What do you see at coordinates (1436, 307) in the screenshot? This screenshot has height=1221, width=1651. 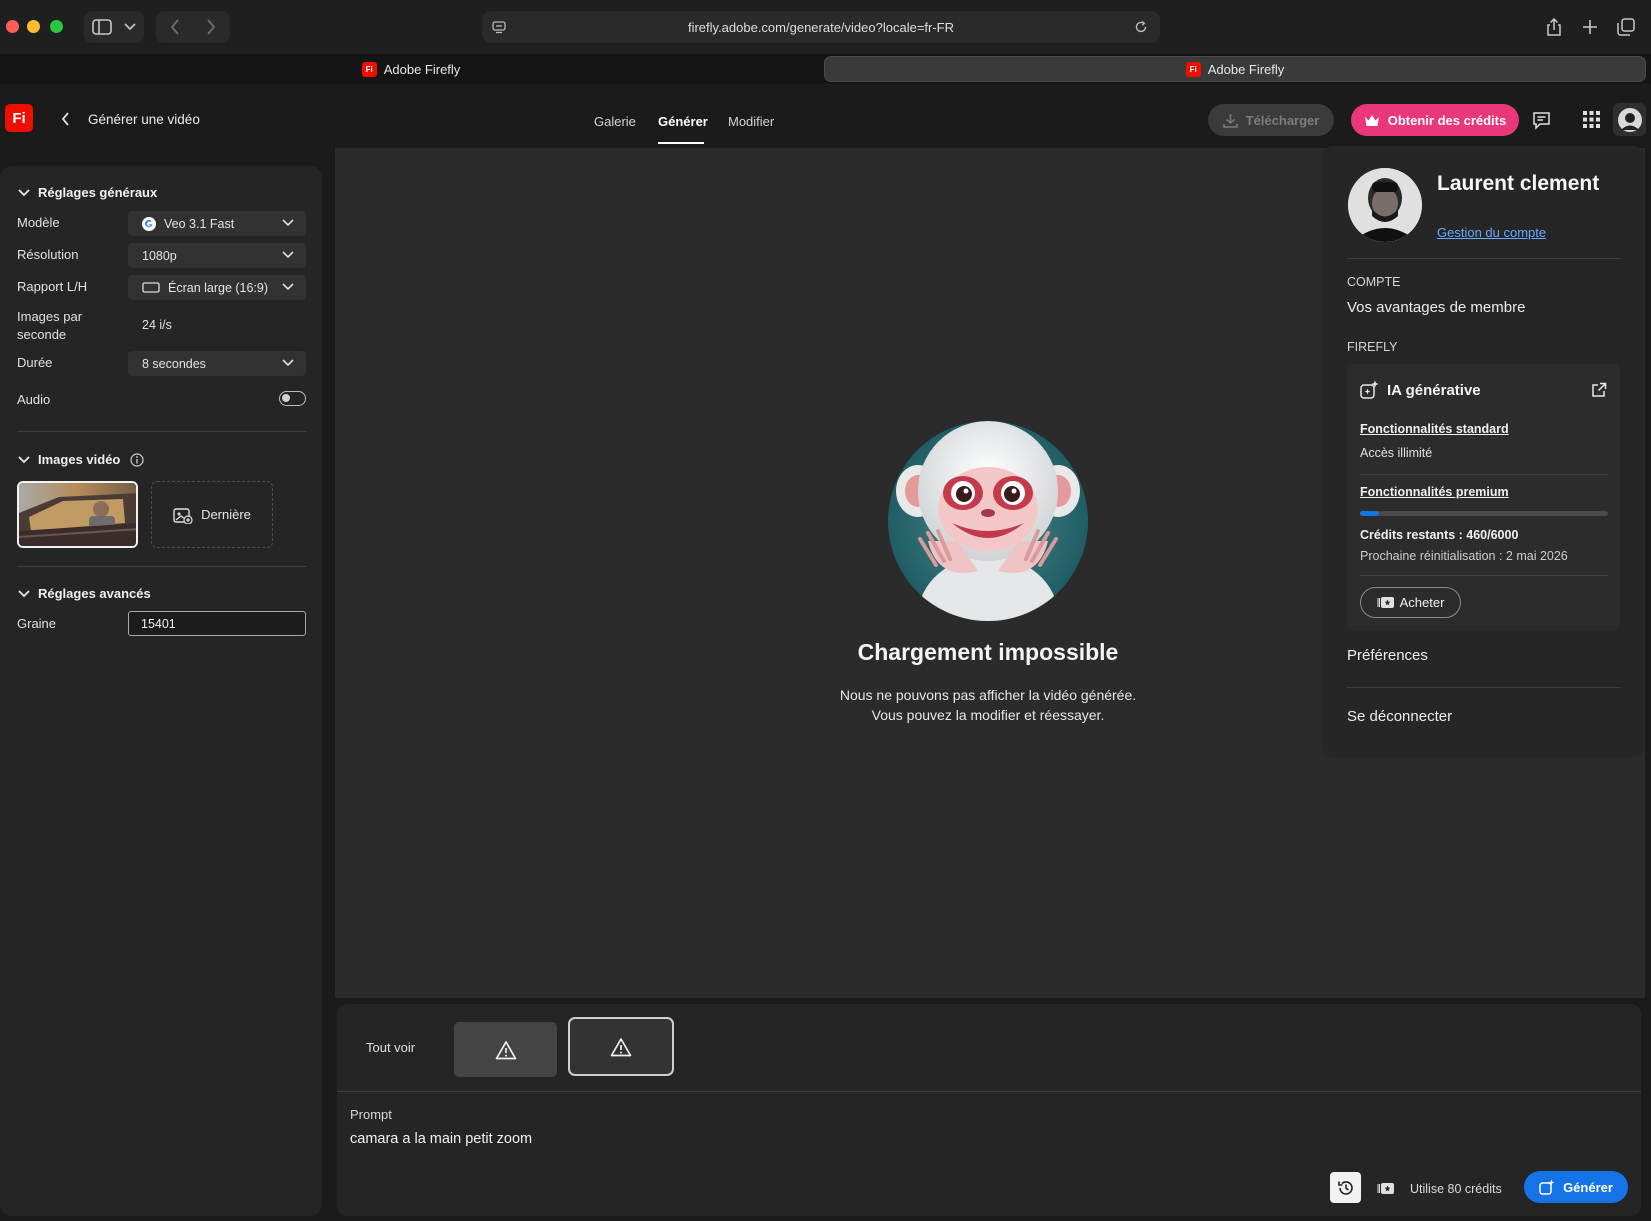 I see `member-benefits-link: Vos avantages de membre` at bounding box center [1436, 307].